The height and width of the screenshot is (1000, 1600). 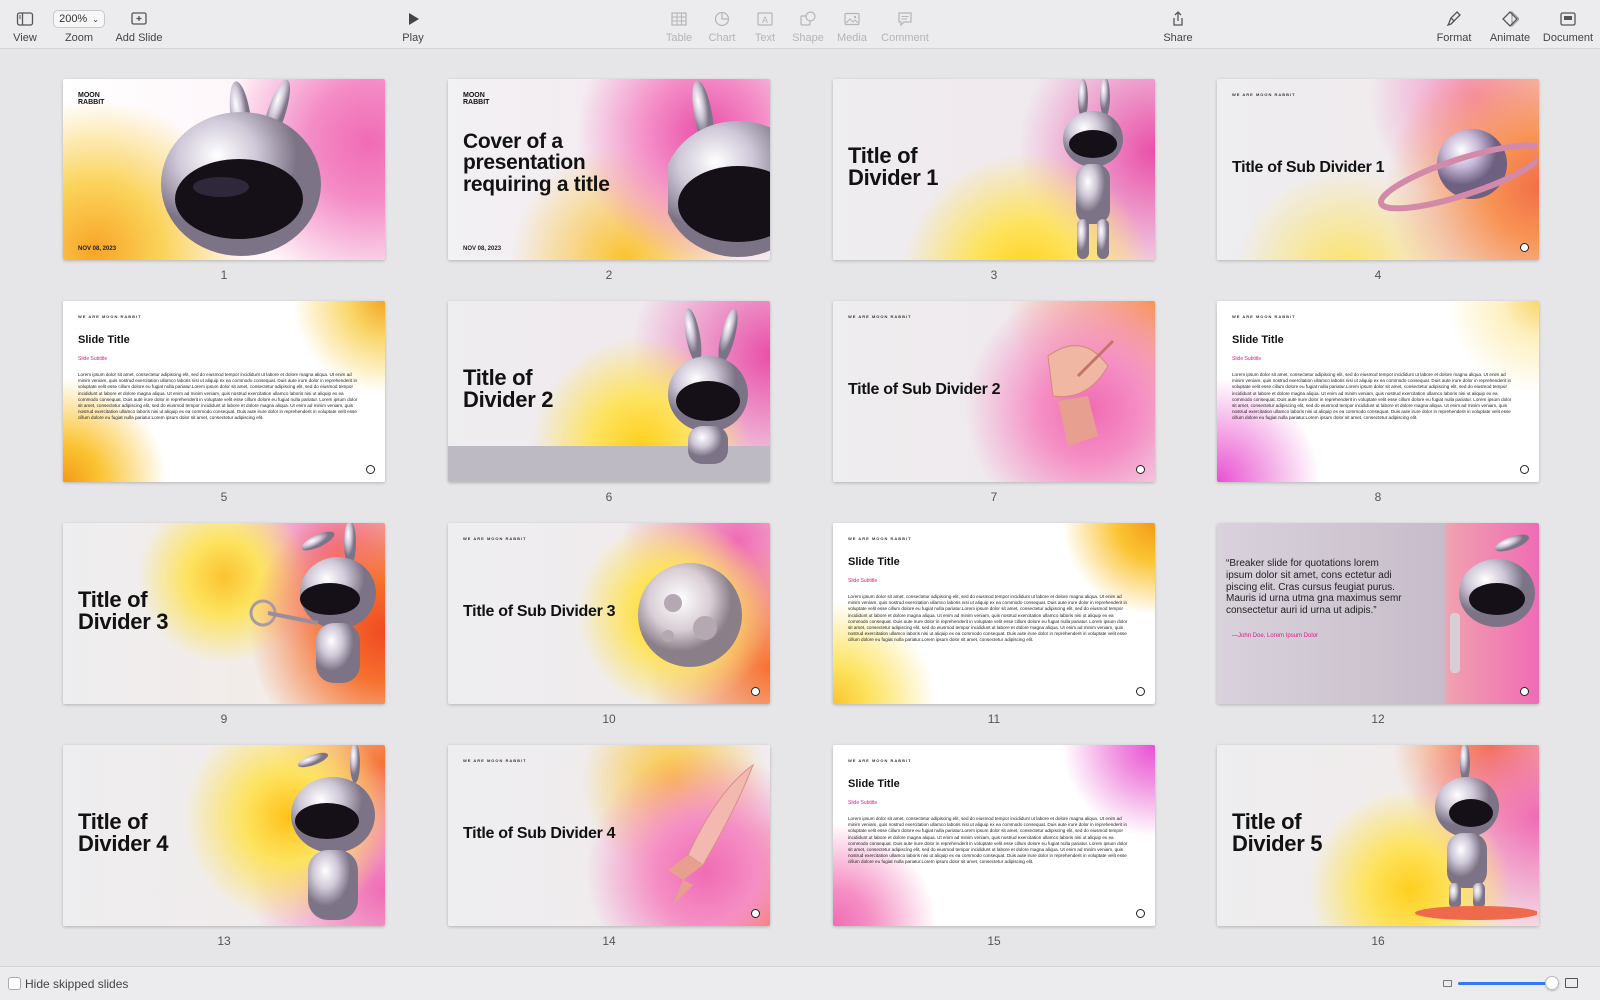 I want to click on sub-divider-title: Title of Sub Divider 4, so click(x=539, y=833).